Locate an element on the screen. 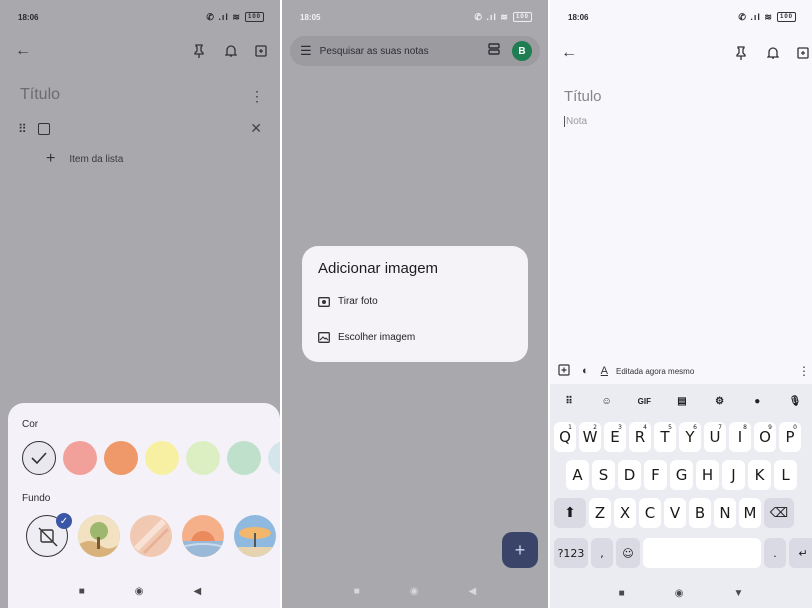 This screenshot has height=608, width=812. comma-key: , is located at coordinates (602, 553).